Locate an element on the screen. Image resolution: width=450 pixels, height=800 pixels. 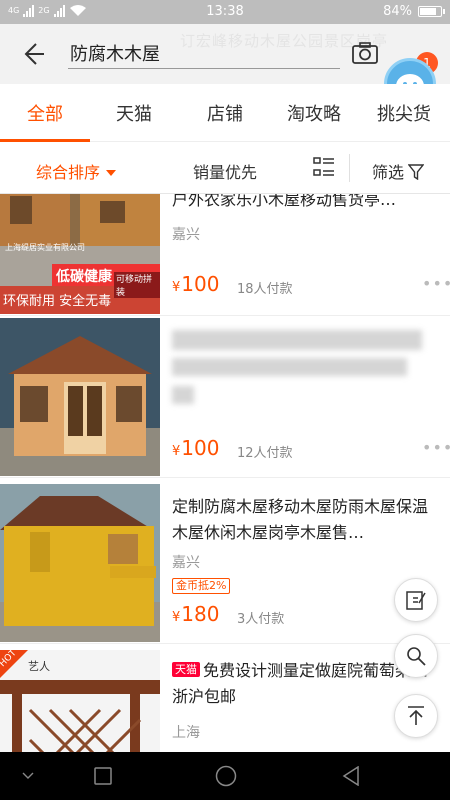
search-float-fab is located at coordinates (416, 656).